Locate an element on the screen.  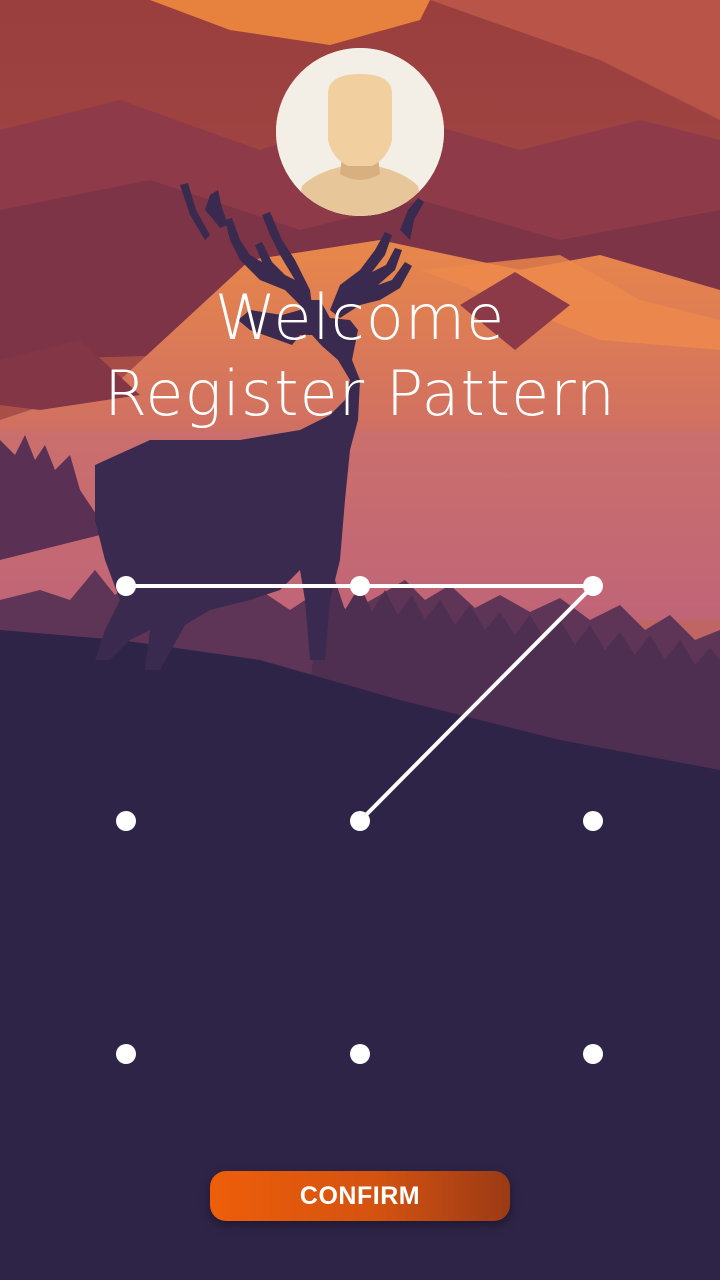
confirm-button: CONFIRM is located at coordinates (360, 1196).